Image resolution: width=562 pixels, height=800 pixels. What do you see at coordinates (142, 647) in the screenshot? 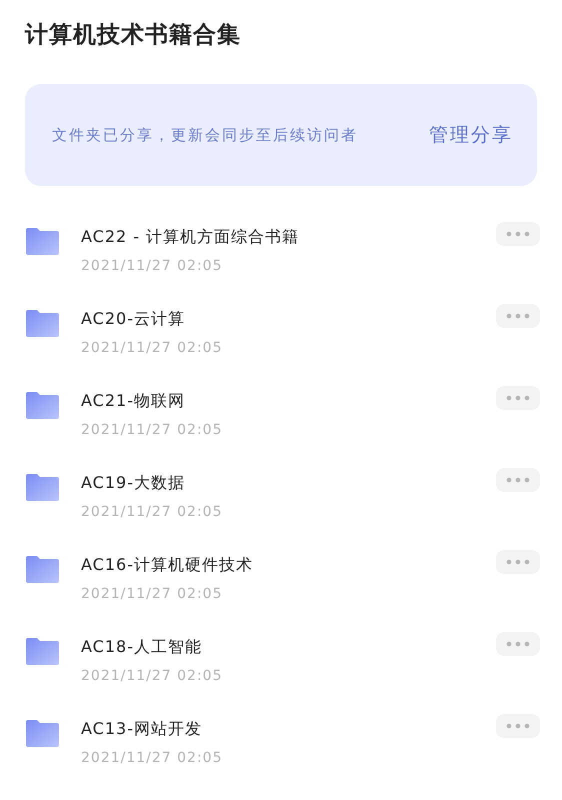
I see `folder-name: AC18-人工智能` at bounding box center [142, 647].